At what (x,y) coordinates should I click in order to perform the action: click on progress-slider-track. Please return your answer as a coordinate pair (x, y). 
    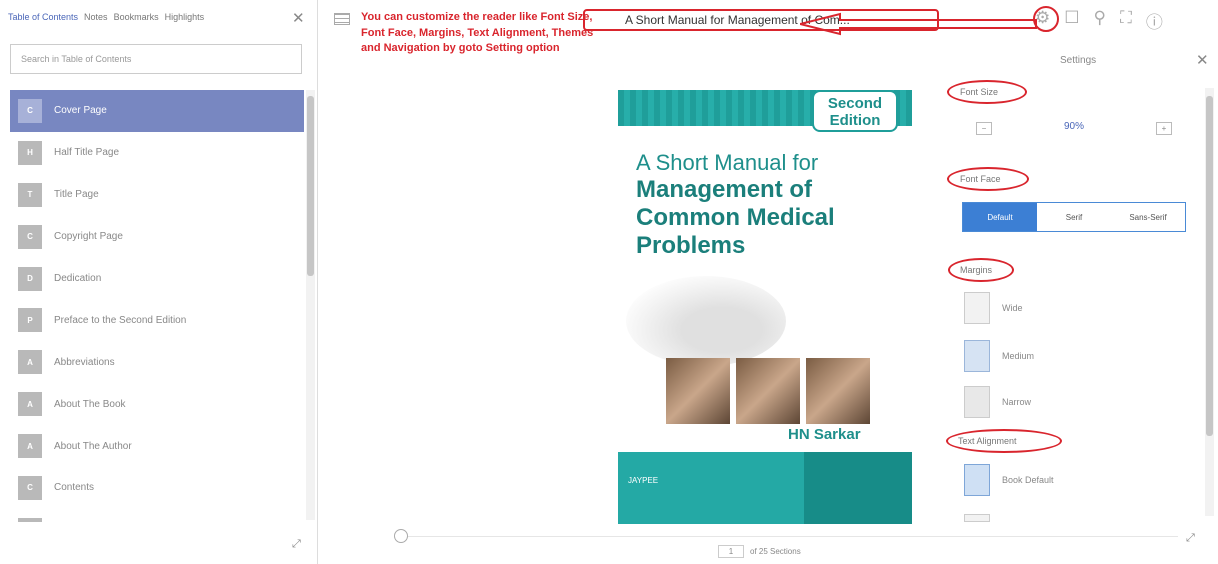
    Looking at the image, I should click on (793, 536).